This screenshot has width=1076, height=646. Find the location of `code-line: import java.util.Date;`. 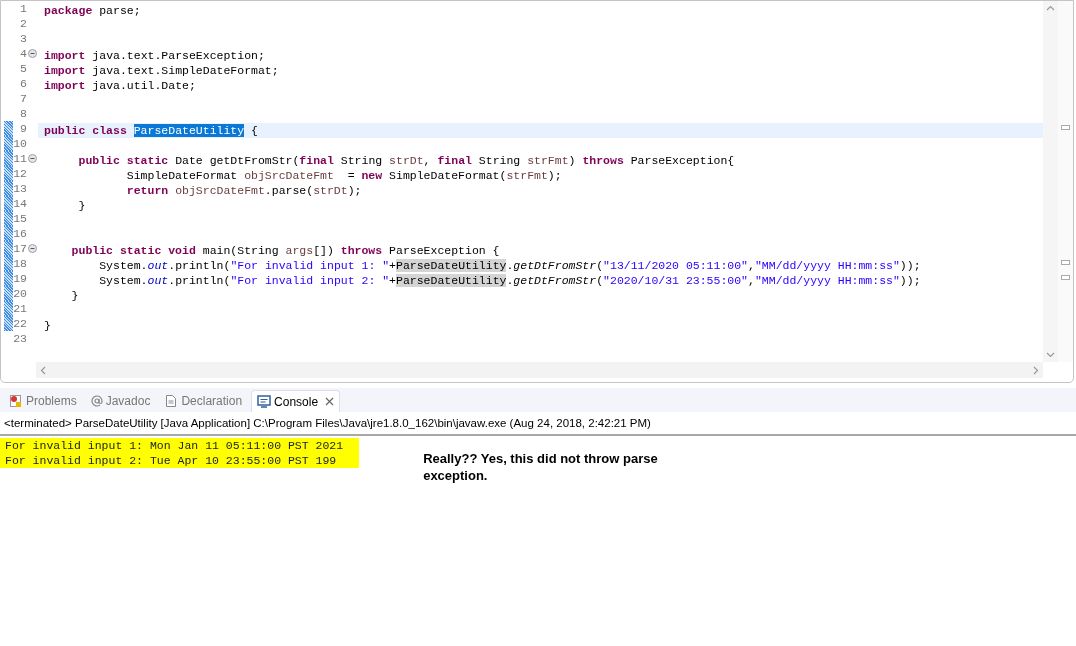

code-line: import java.util.Date; is located at coordinates (120, 85).